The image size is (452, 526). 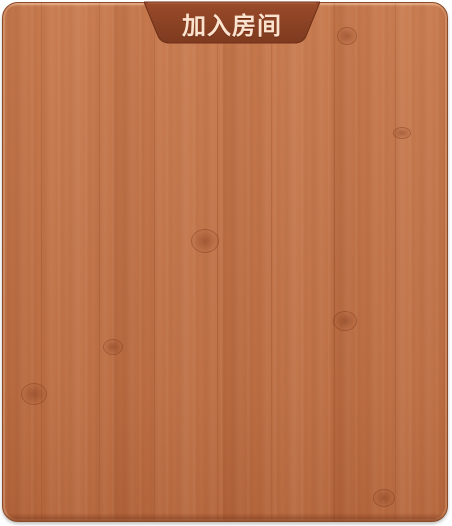 What do you see at coordinates (232, 26) in the screenshot?
I see `dialog-title: 加入房间` at bounding box center [232, 26].